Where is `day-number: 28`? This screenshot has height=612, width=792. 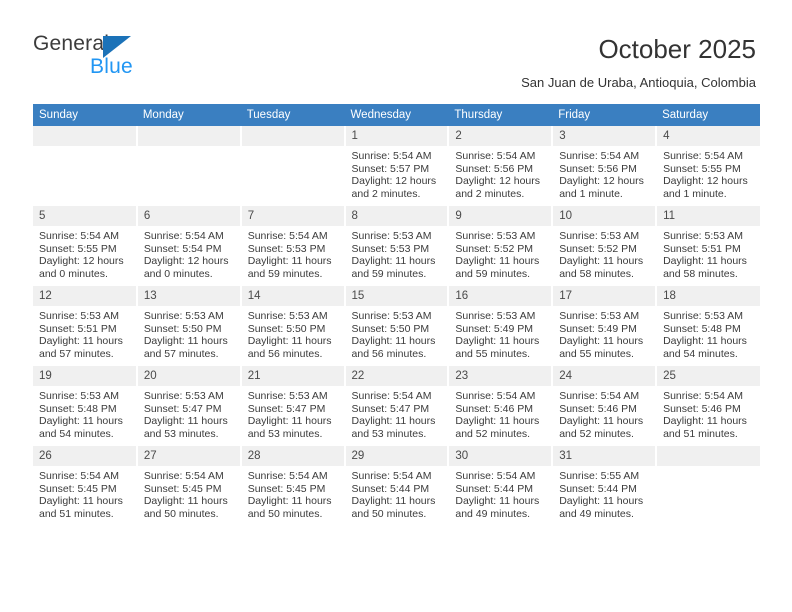 day-number: 28 is located at coordinates (292, 456).